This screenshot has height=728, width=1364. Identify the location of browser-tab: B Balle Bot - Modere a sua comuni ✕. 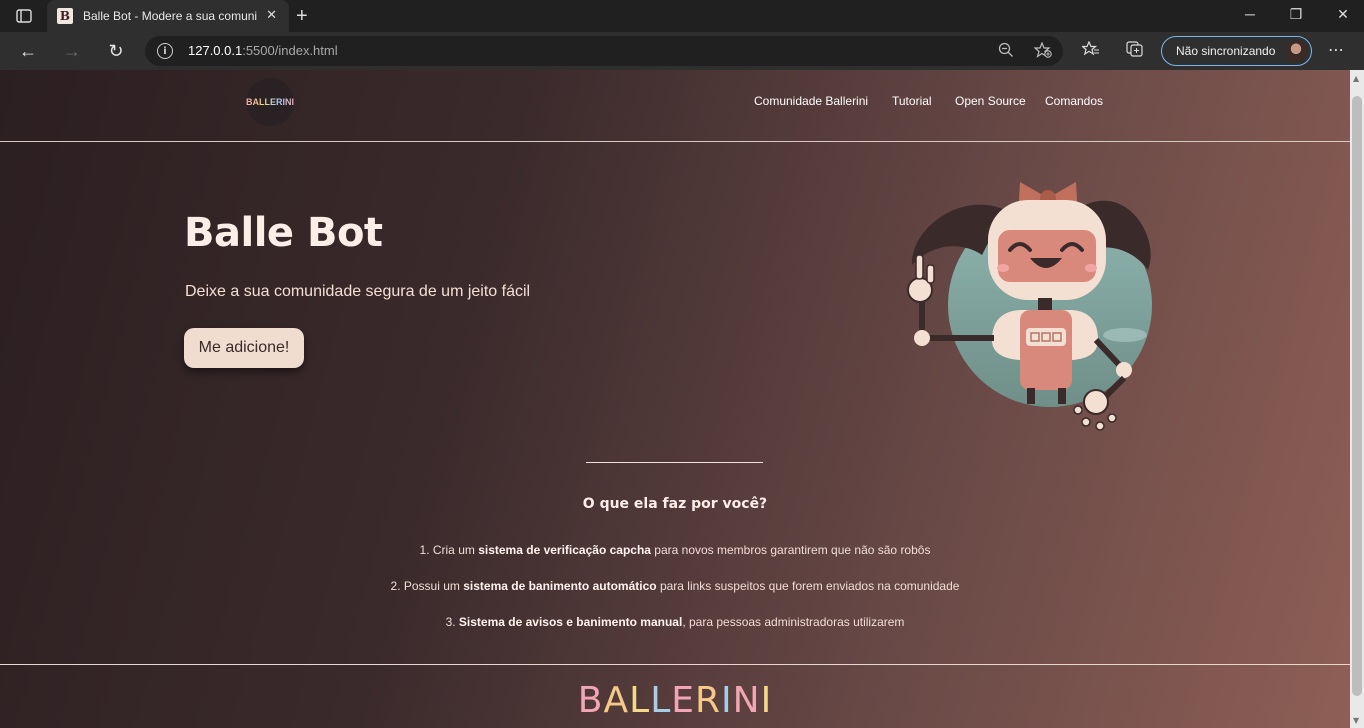
(168, 16).